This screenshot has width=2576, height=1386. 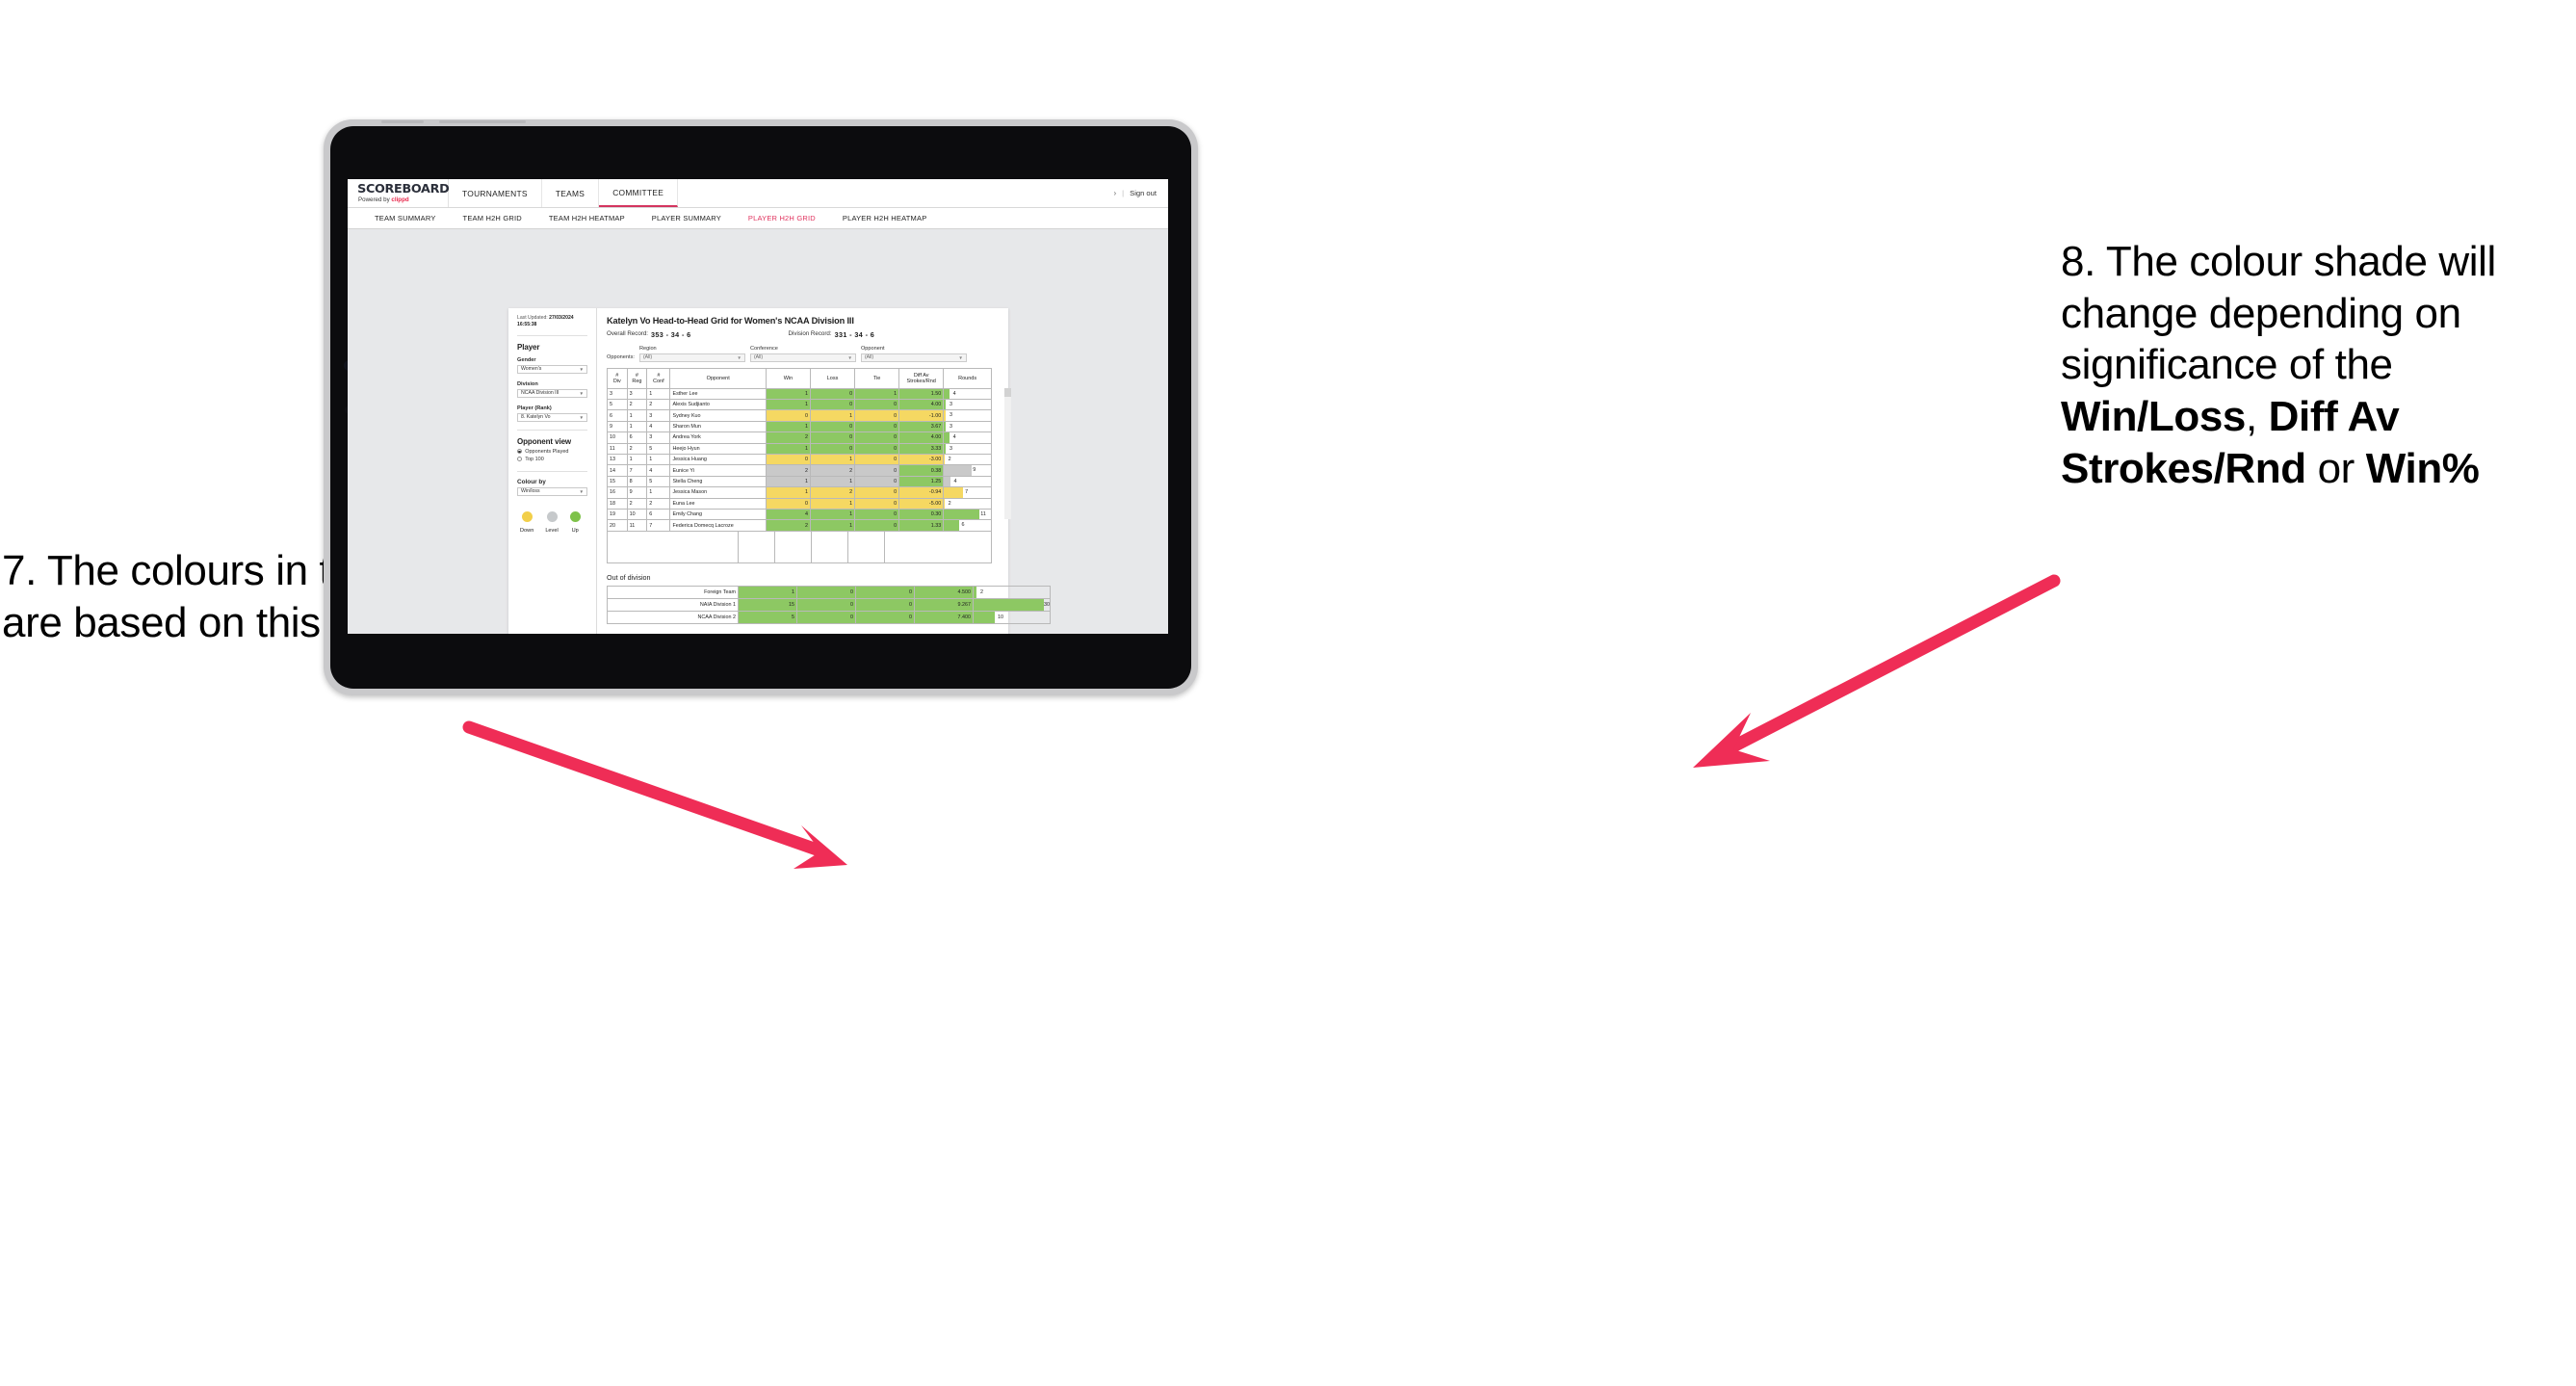 What do you see at coordinates (799, 481) in the screenshot?
I see `table-row: 15 8 5 Stella Cheng 1 1 0 1.25 4` at bounding box center [799, 481].